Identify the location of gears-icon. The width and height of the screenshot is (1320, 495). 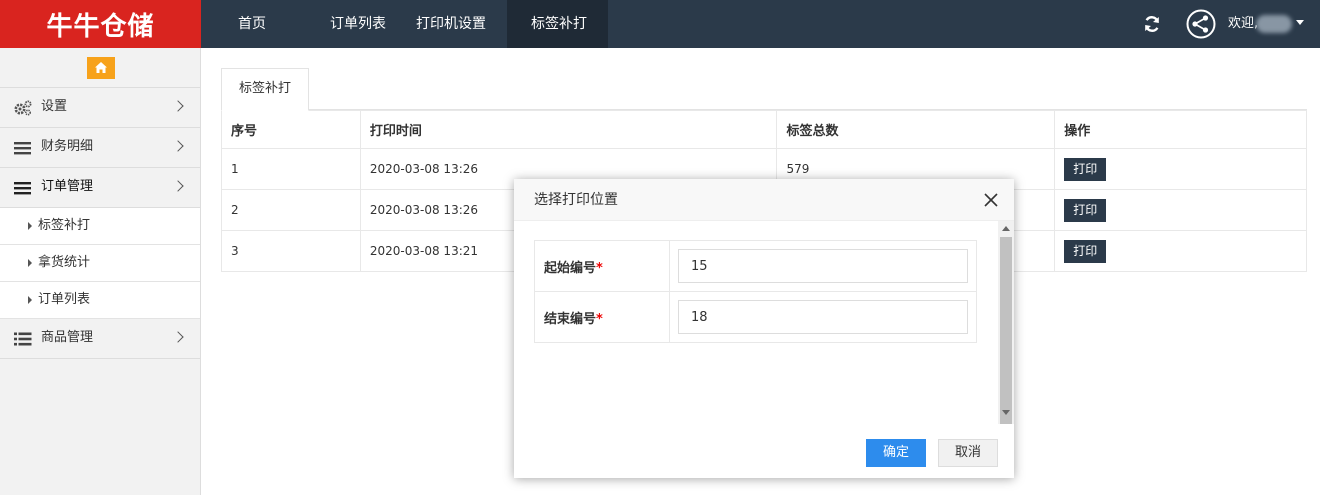
(23, 108).